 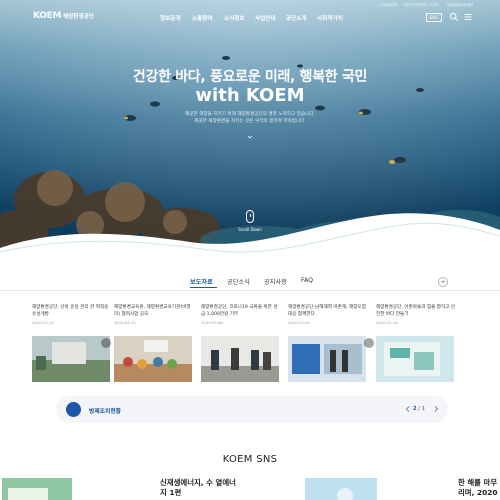 I want to click on sns-card: 신재생에너지, 수 열에너지 1편, so click(x=198, y=489).